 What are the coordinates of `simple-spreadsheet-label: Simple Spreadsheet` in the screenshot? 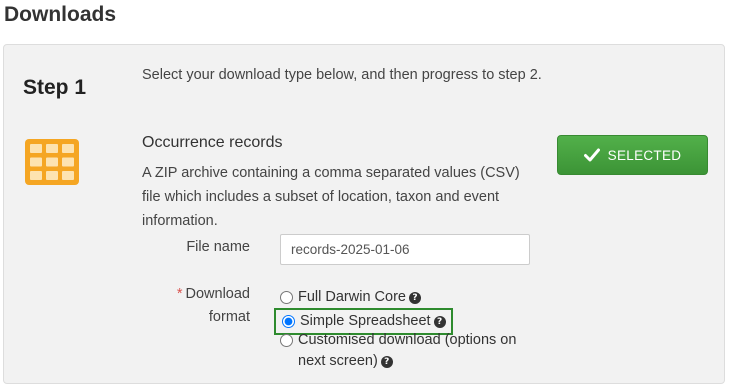 It's located at (365, 321).